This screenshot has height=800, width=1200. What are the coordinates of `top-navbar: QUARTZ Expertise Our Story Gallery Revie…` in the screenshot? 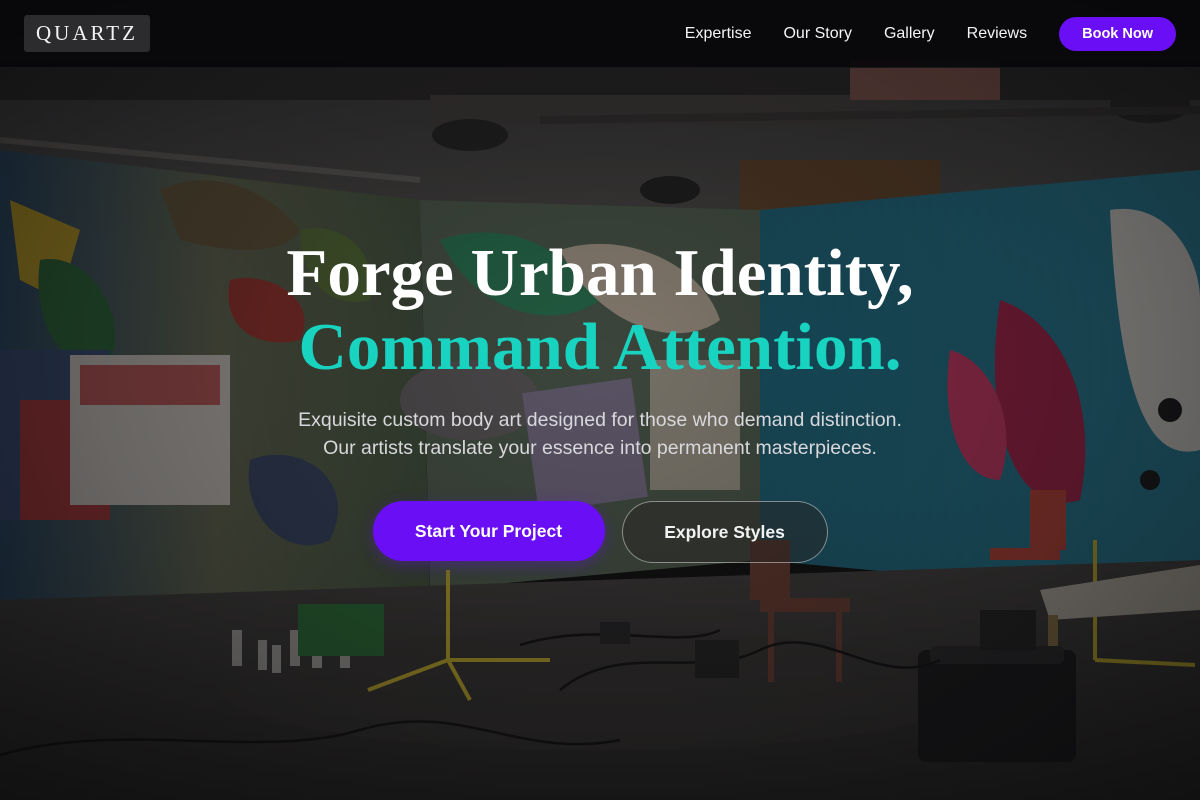 It's located at (600, 34).